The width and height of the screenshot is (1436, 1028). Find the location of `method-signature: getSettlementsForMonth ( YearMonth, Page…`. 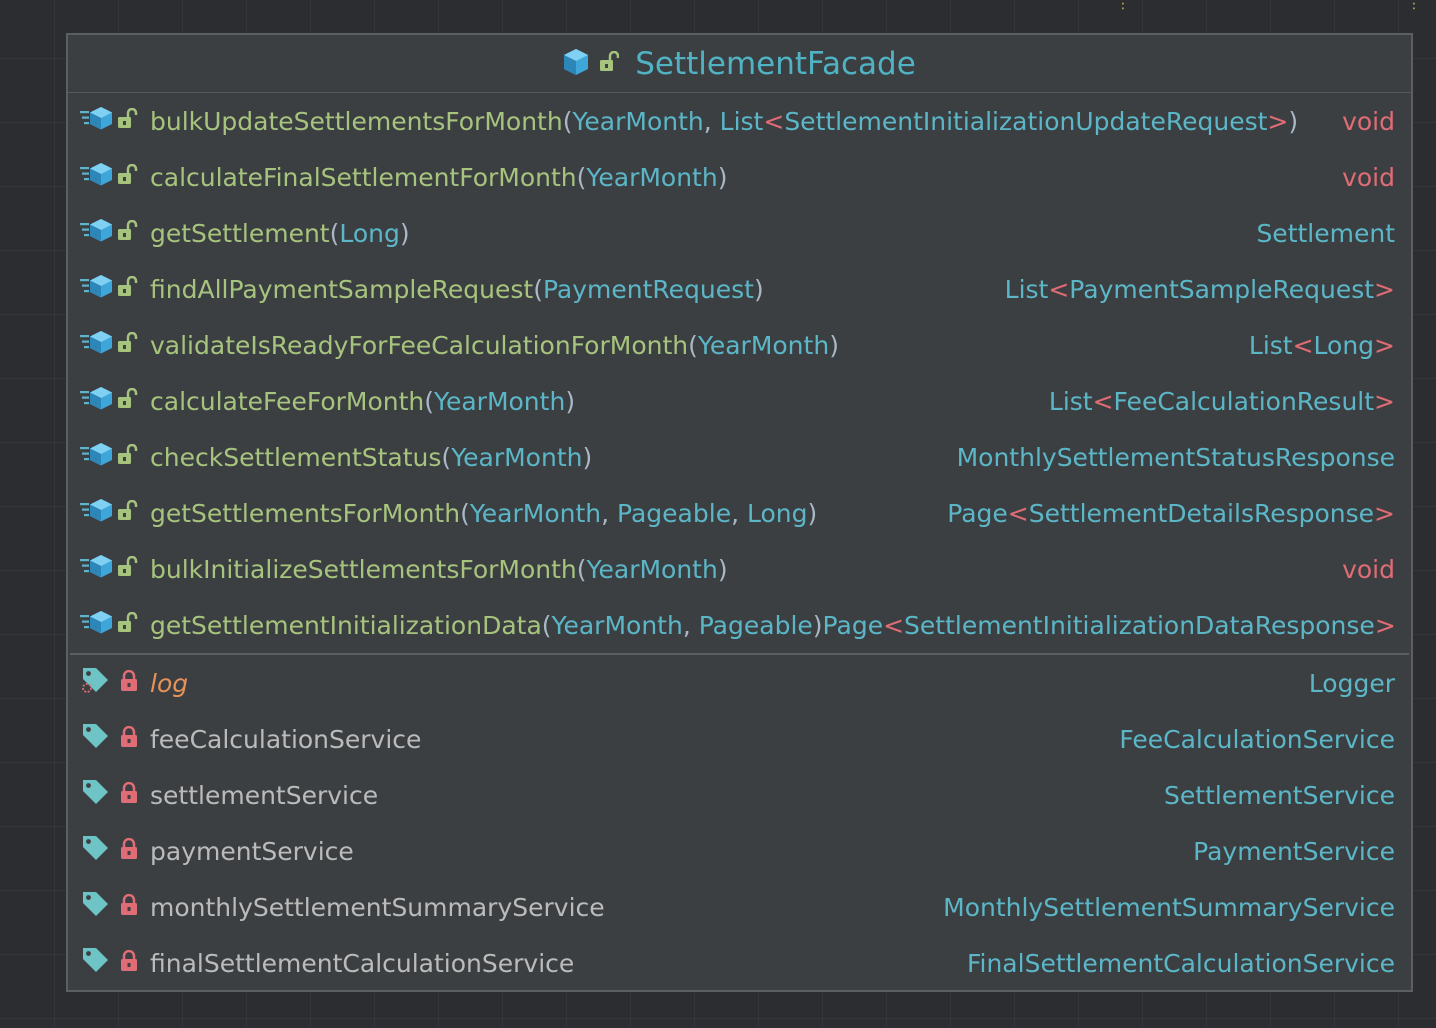

method-signature: getSettlementsForMonth ( YearMonth, Page… is located at coordinates (483, 513).